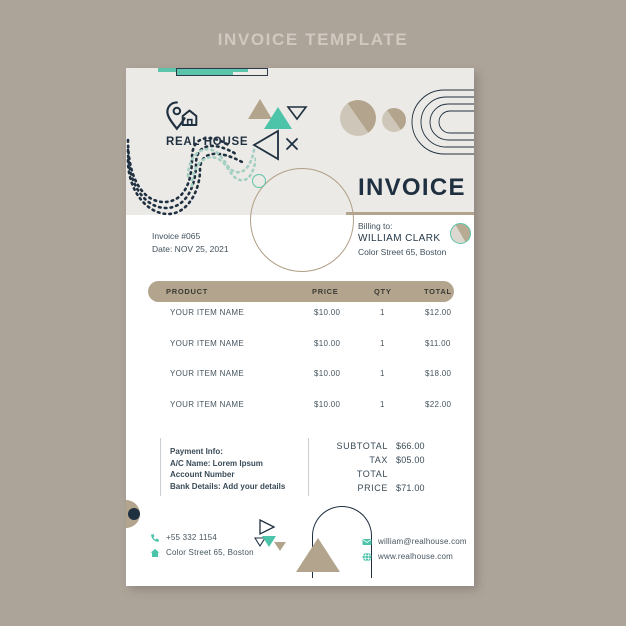  I want to click on invoice-heading-rule, so click(410, 213).